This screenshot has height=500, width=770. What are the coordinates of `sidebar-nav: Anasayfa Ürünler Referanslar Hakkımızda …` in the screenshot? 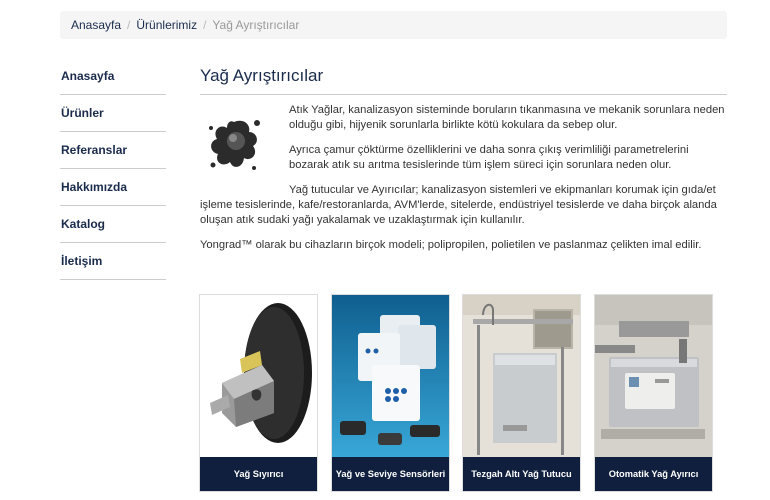 It's located at (113, 169).